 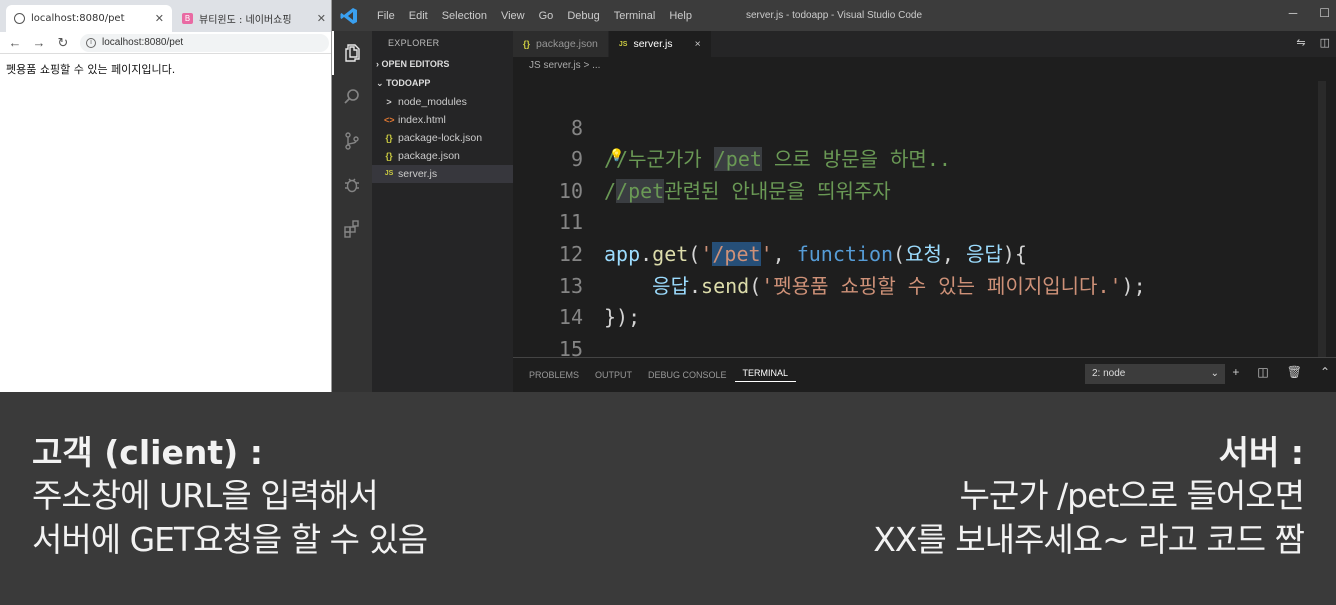 I want to click on forward-arrow-icon: →, so click(x=39, y=42).